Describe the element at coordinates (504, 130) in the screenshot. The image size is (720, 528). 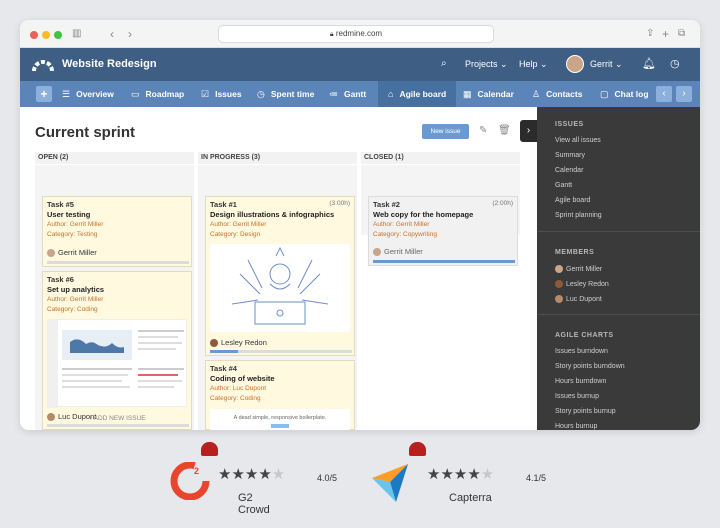
I see `trash-icon: 🗑︎` at that location.